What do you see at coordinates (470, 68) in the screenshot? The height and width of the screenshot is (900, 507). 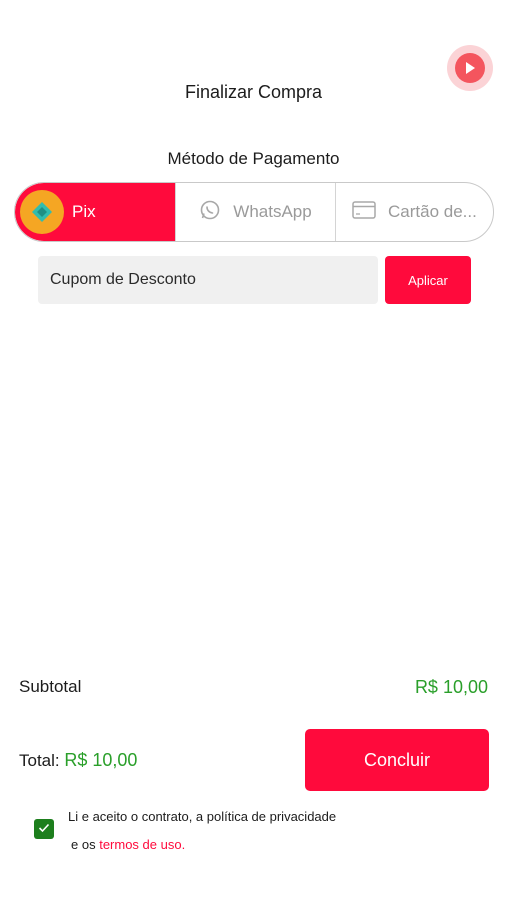 I see `play-icon` at bounding box center [470, 68].